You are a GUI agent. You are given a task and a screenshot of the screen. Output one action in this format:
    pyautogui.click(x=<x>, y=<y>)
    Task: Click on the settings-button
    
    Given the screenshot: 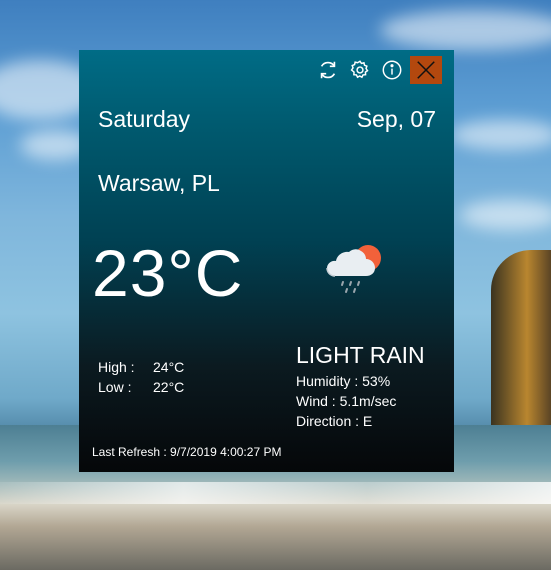 What is the action you would take?
    pyautogui.click(x=360, y=70)
    